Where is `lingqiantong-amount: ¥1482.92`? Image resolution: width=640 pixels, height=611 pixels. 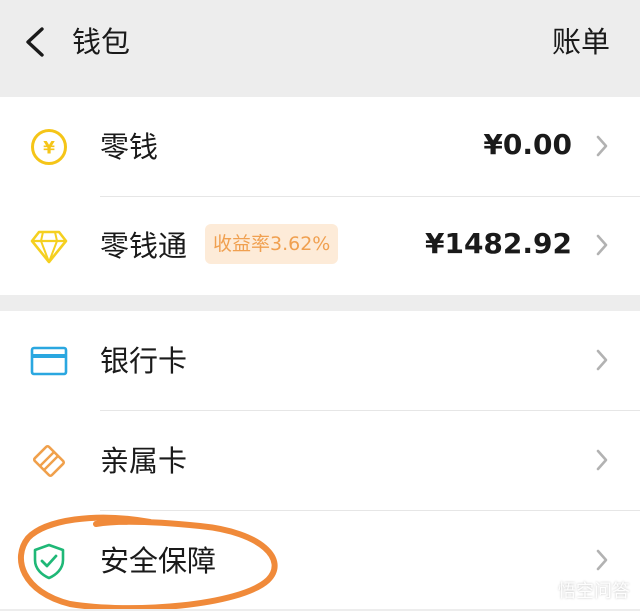
lingqiantong-amount: ¥1482.92 is located at coordinates (498, 243).